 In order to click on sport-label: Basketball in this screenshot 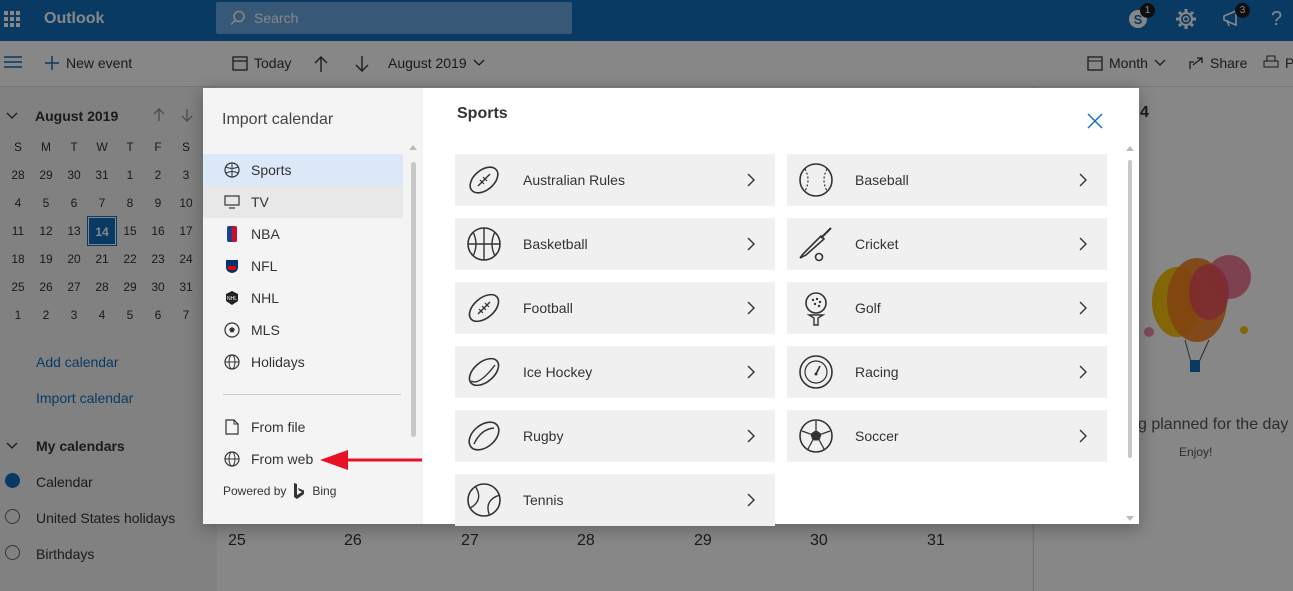, I will do `click(555, 244)`.